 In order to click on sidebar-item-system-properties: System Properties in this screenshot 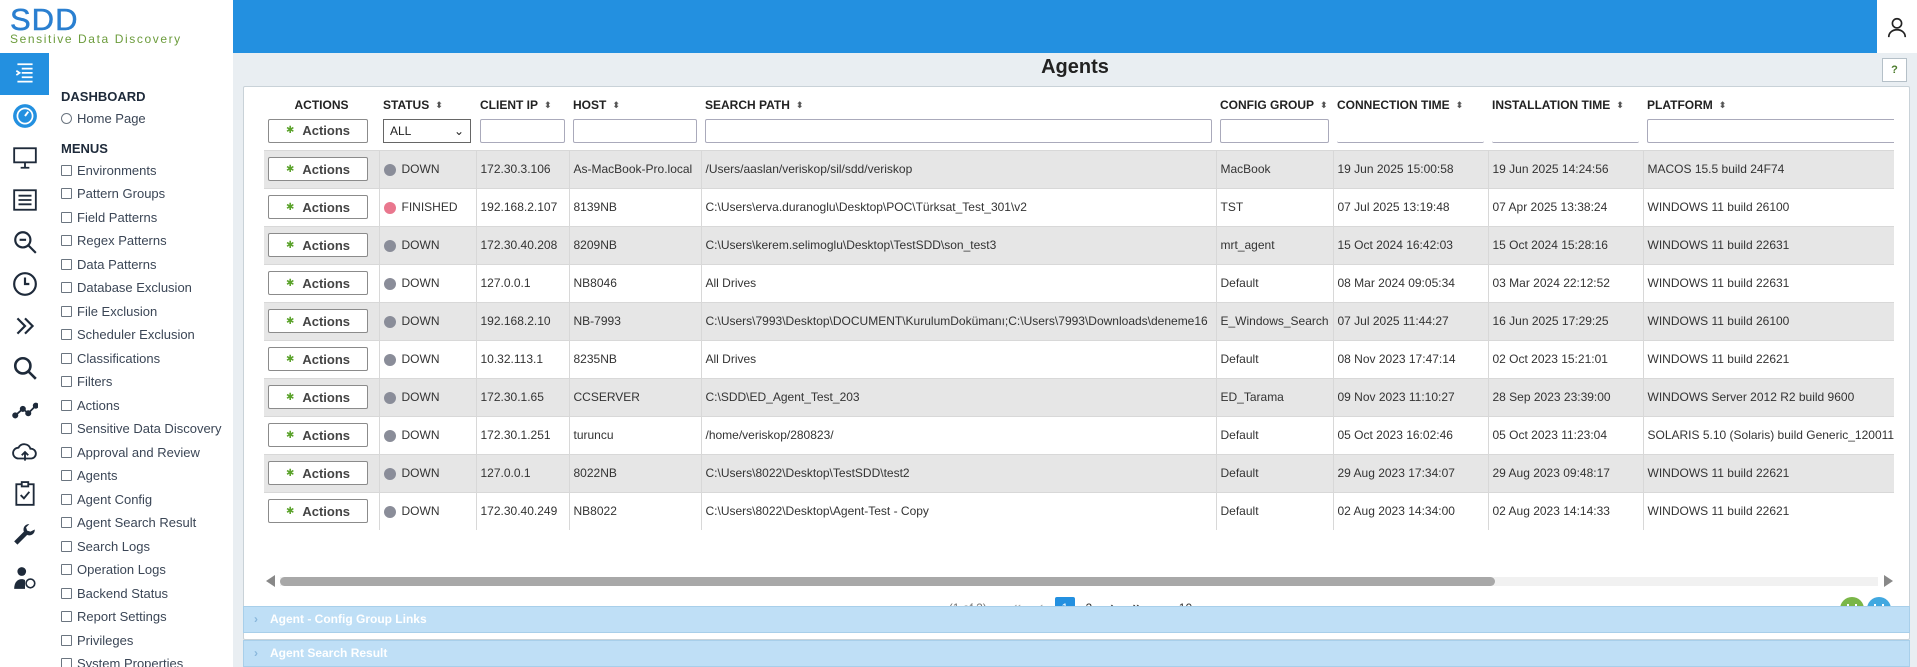, I will do `click(147, 659)`.